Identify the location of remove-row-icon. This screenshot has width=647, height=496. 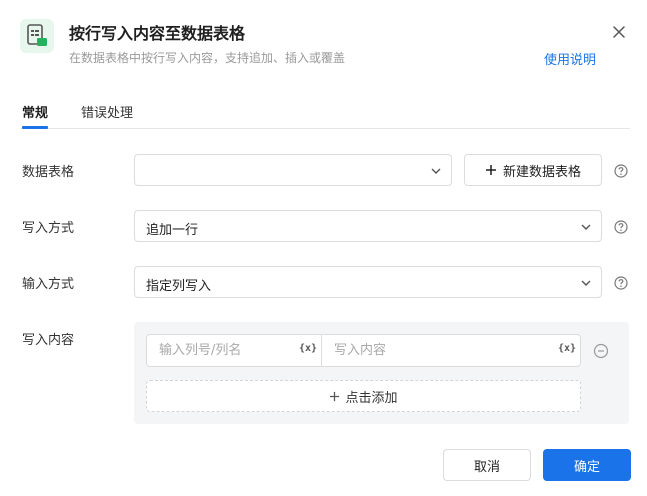
(601, 351).